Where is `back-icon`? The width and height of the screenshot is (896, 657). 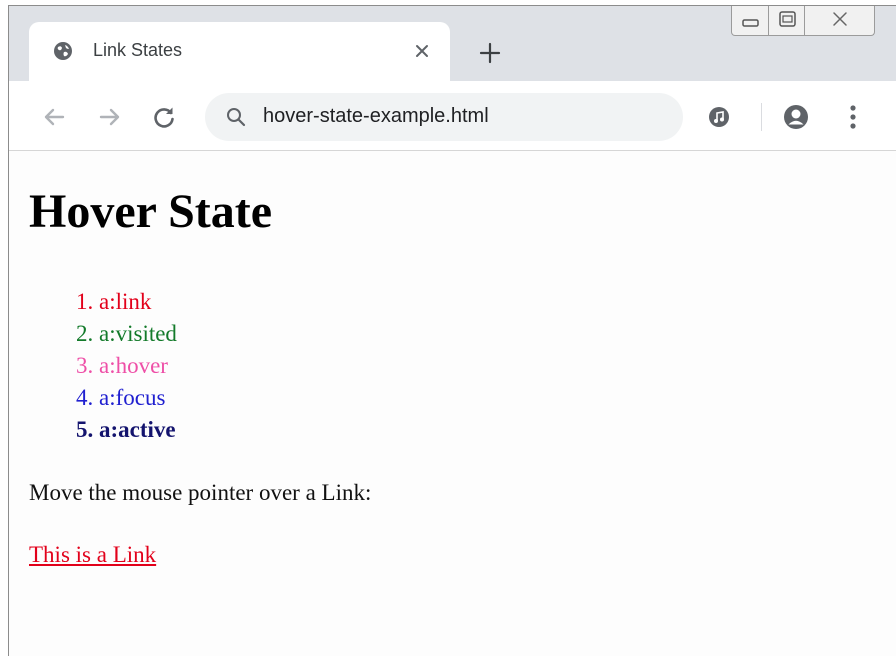 back-icon is located at coordinates (54, 117).